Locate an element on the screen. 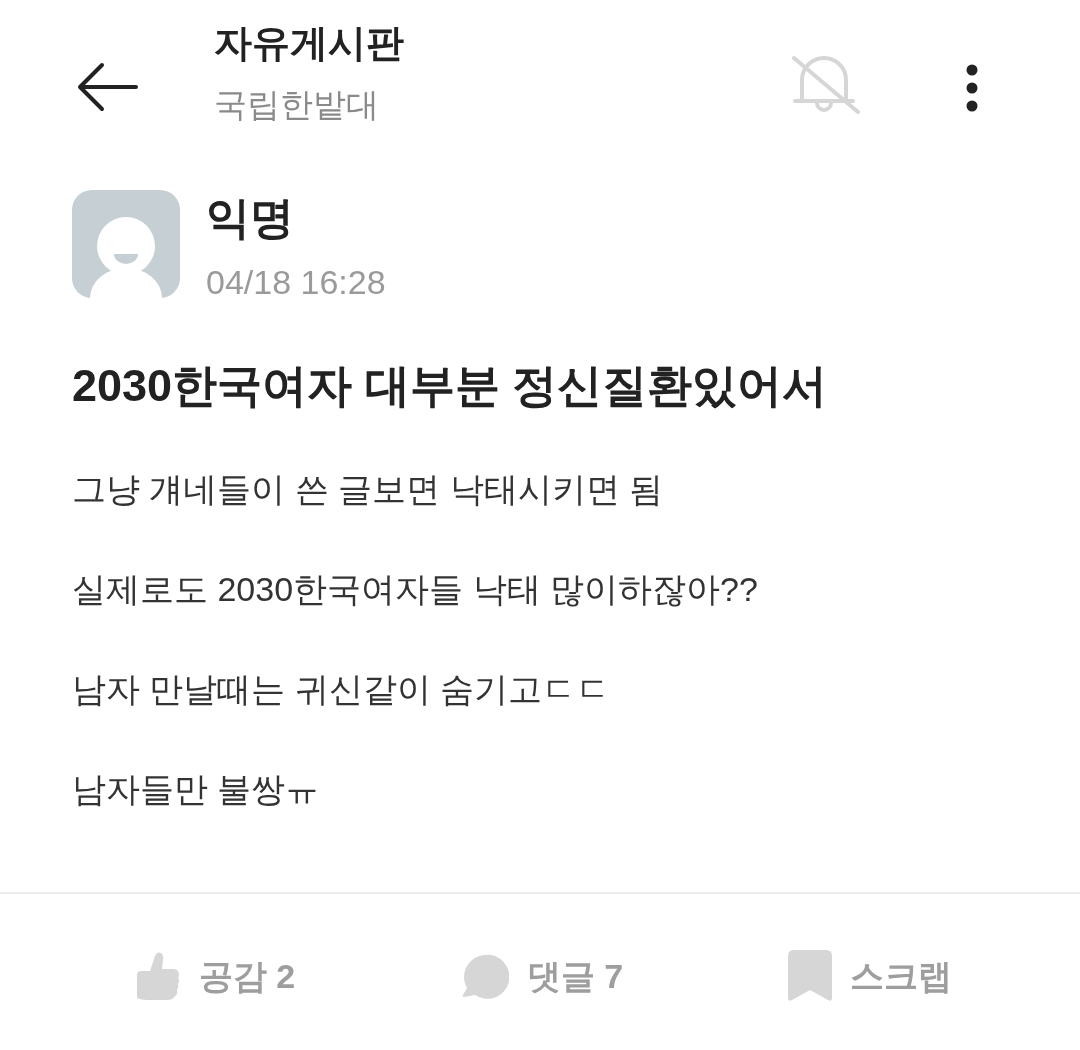  board-subtitle: 국립한밭대 is located at coordinates (297, 105).